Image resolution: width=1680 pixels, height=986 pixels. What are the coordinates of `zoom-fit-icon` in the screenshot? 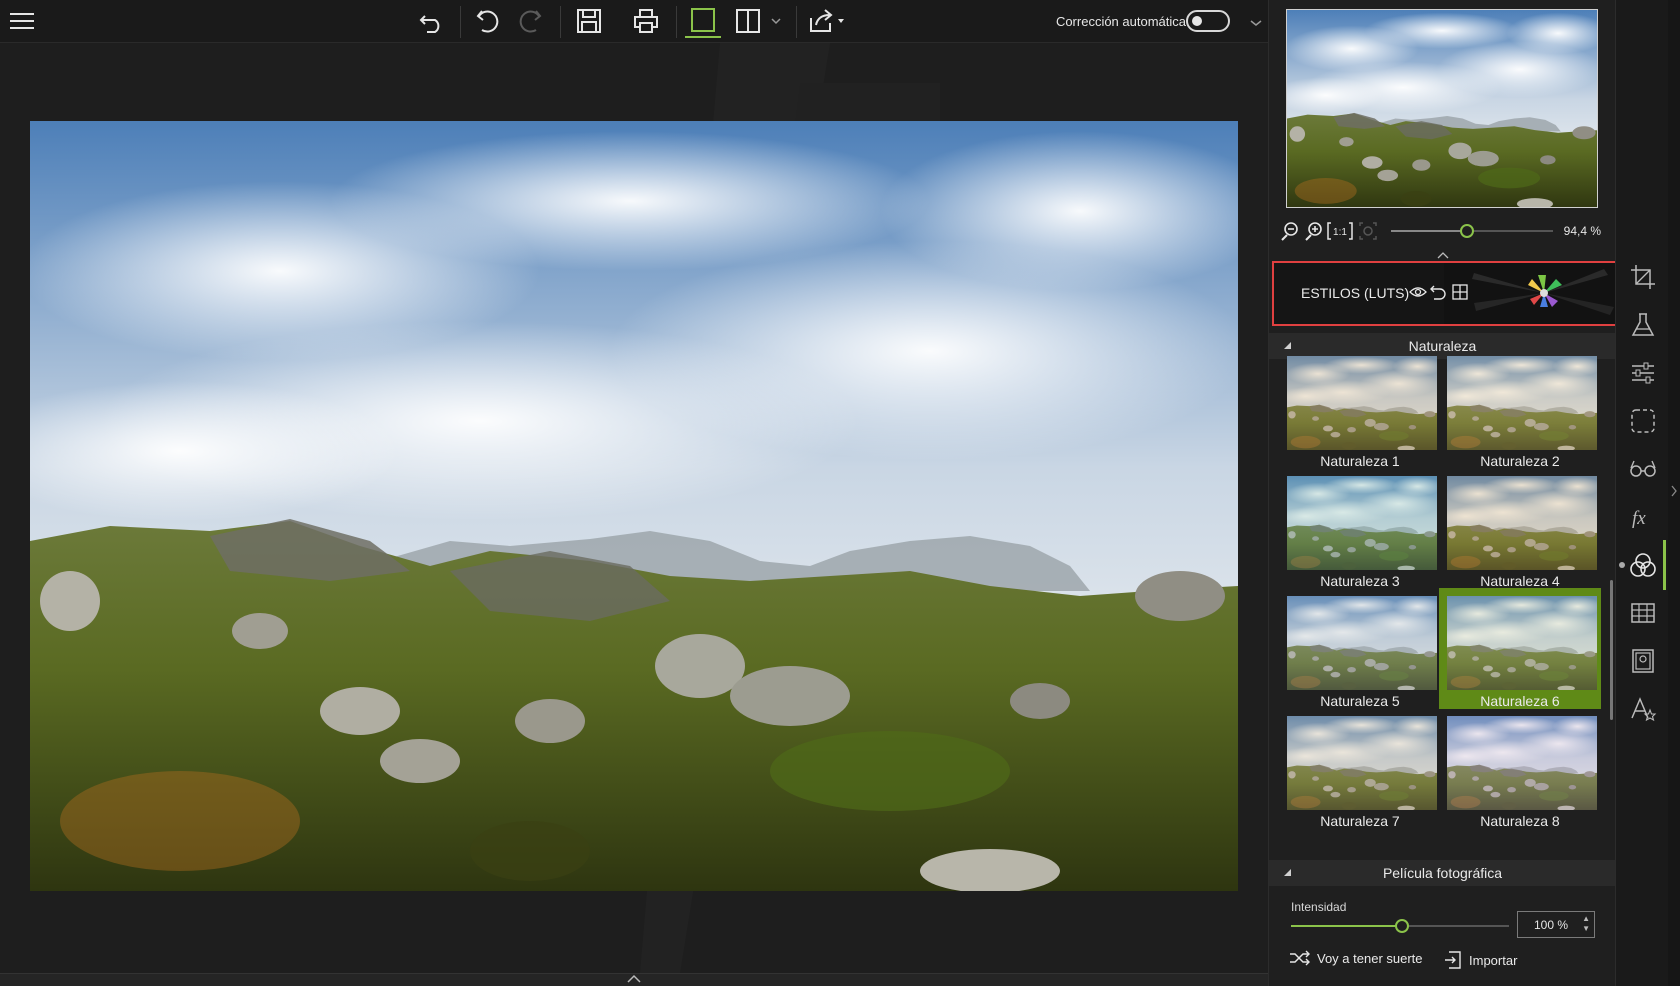 It's located at (1368, 231).